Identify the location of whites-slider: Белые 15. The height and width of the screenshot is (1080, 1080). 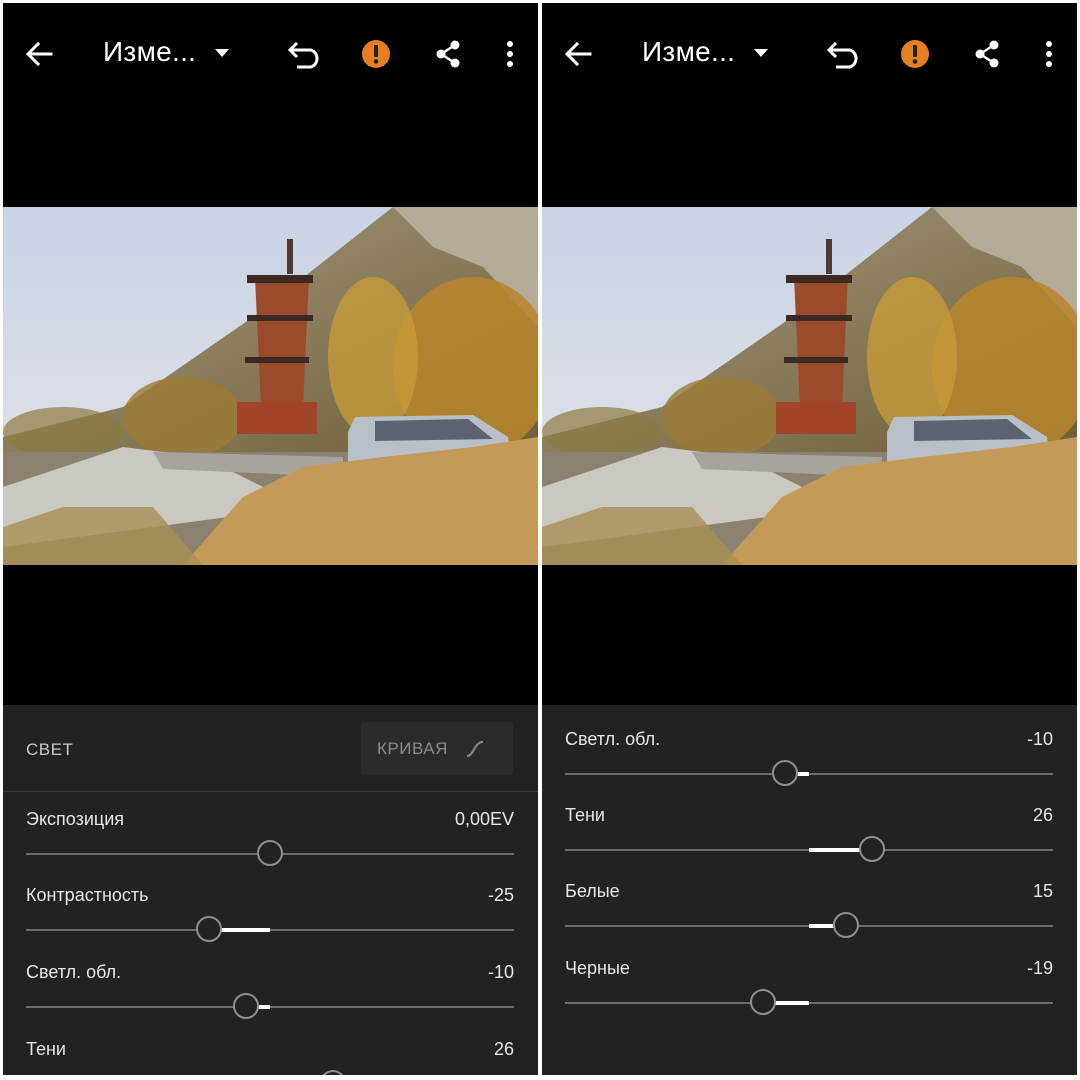
(809, 912).